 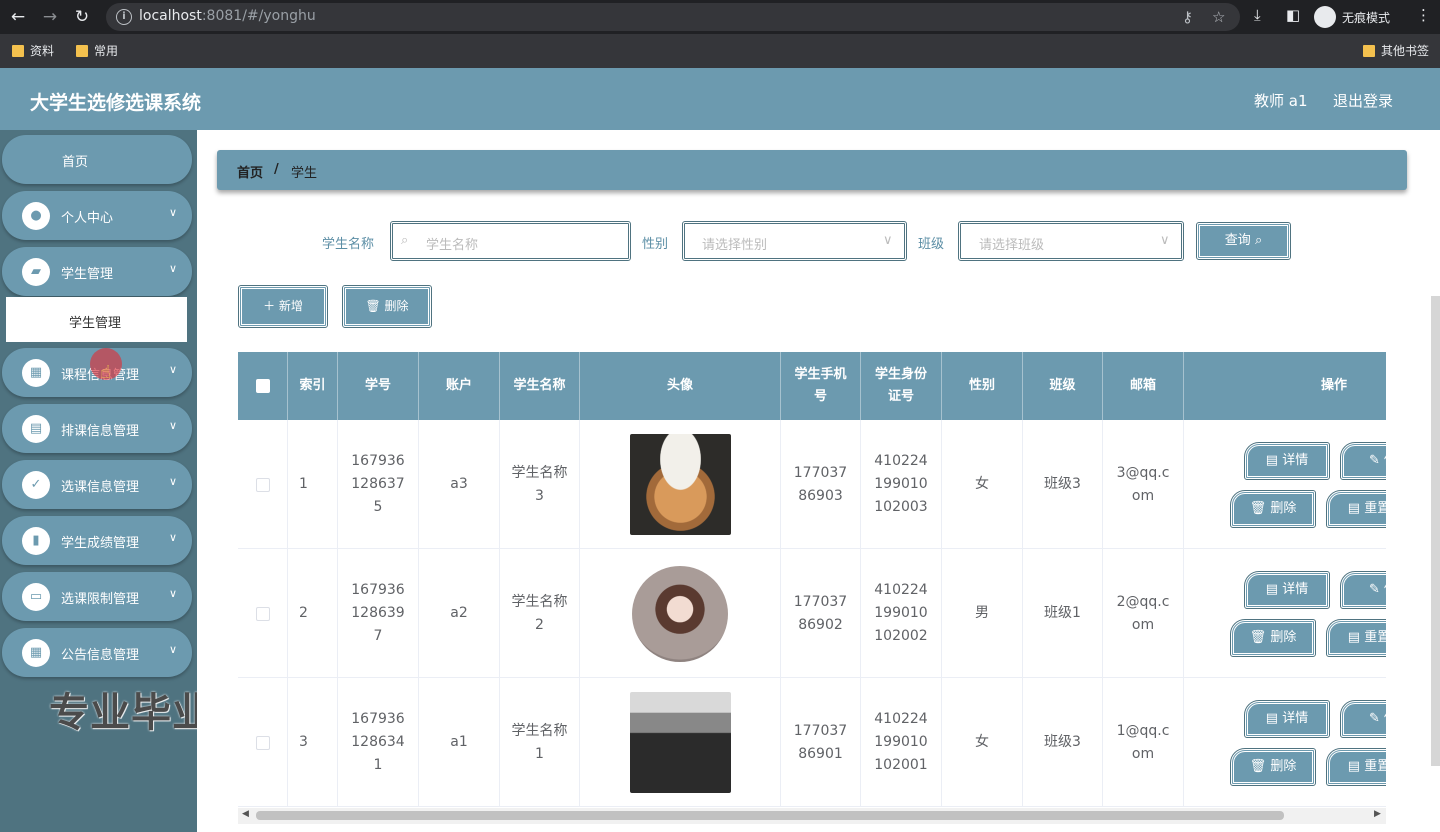 I want to click on cell-index: 3, so click(x=313, y=742).